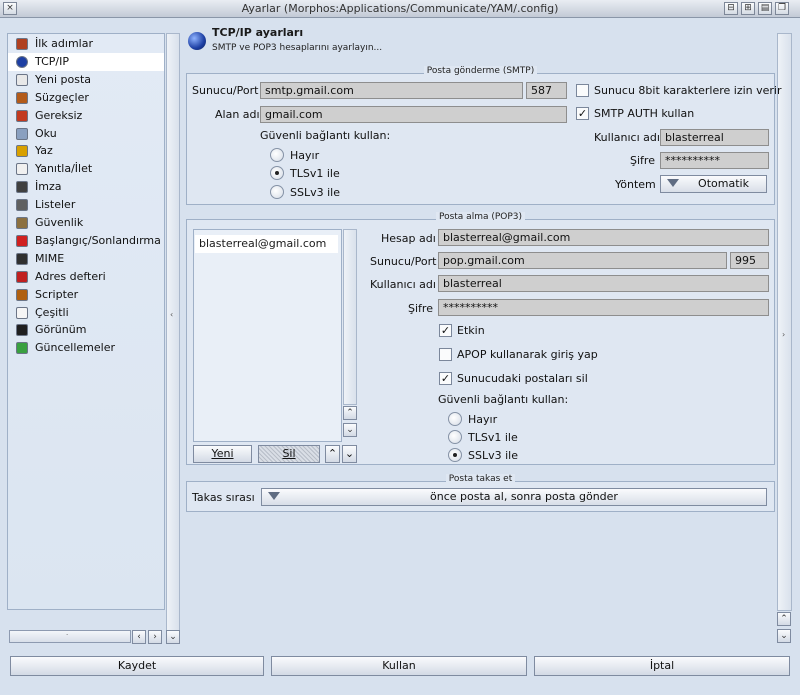  Describe the element at coordinates (277, 173) in the screenshot. I see `smtp-secure-tls-radio` at that location.